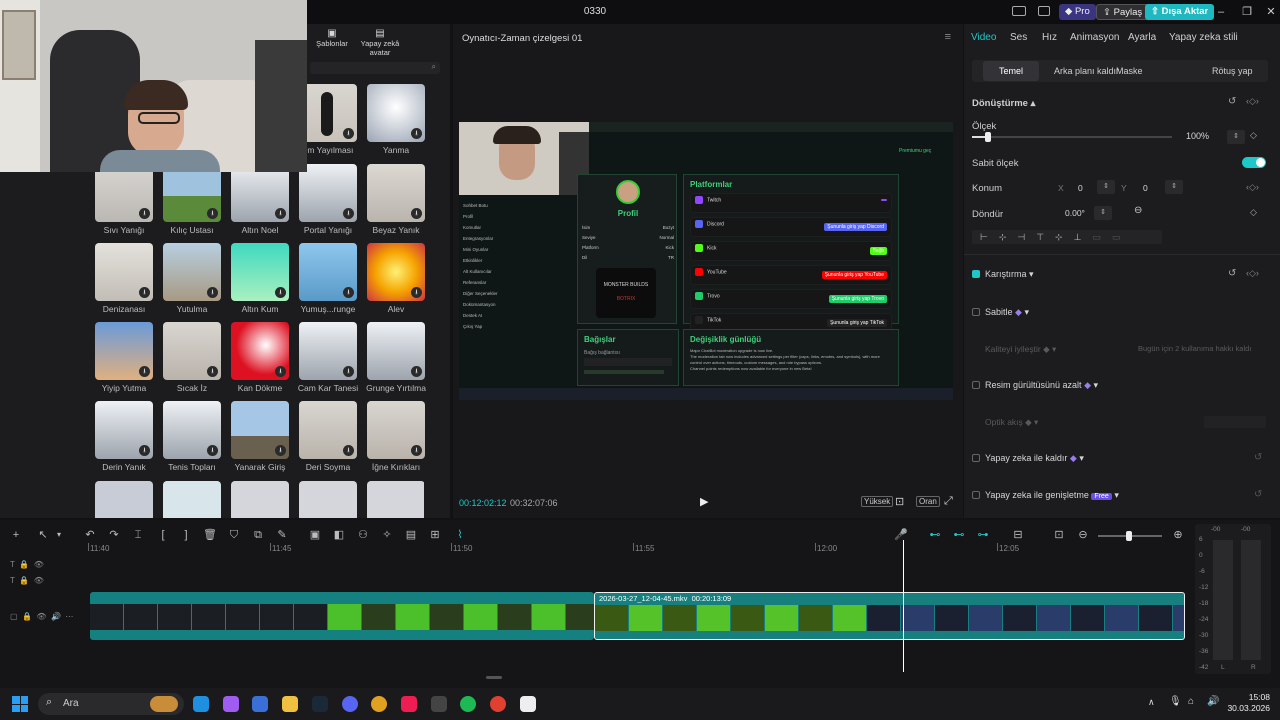 This screenshot has width=1280, height=720. I want to click on pos-y-stepper: ⇕, so click(1174, 187).